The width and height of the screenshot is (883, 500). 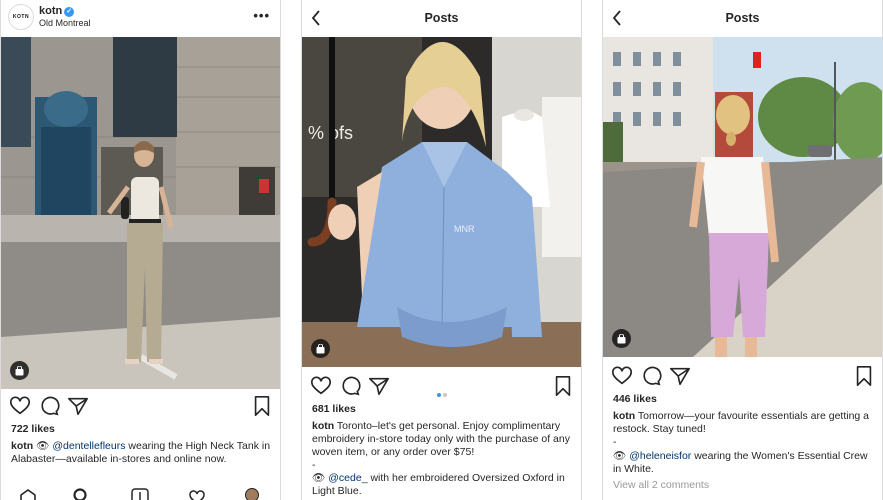 I want to click on avatar: KOTN, so click(x=21, y=17).